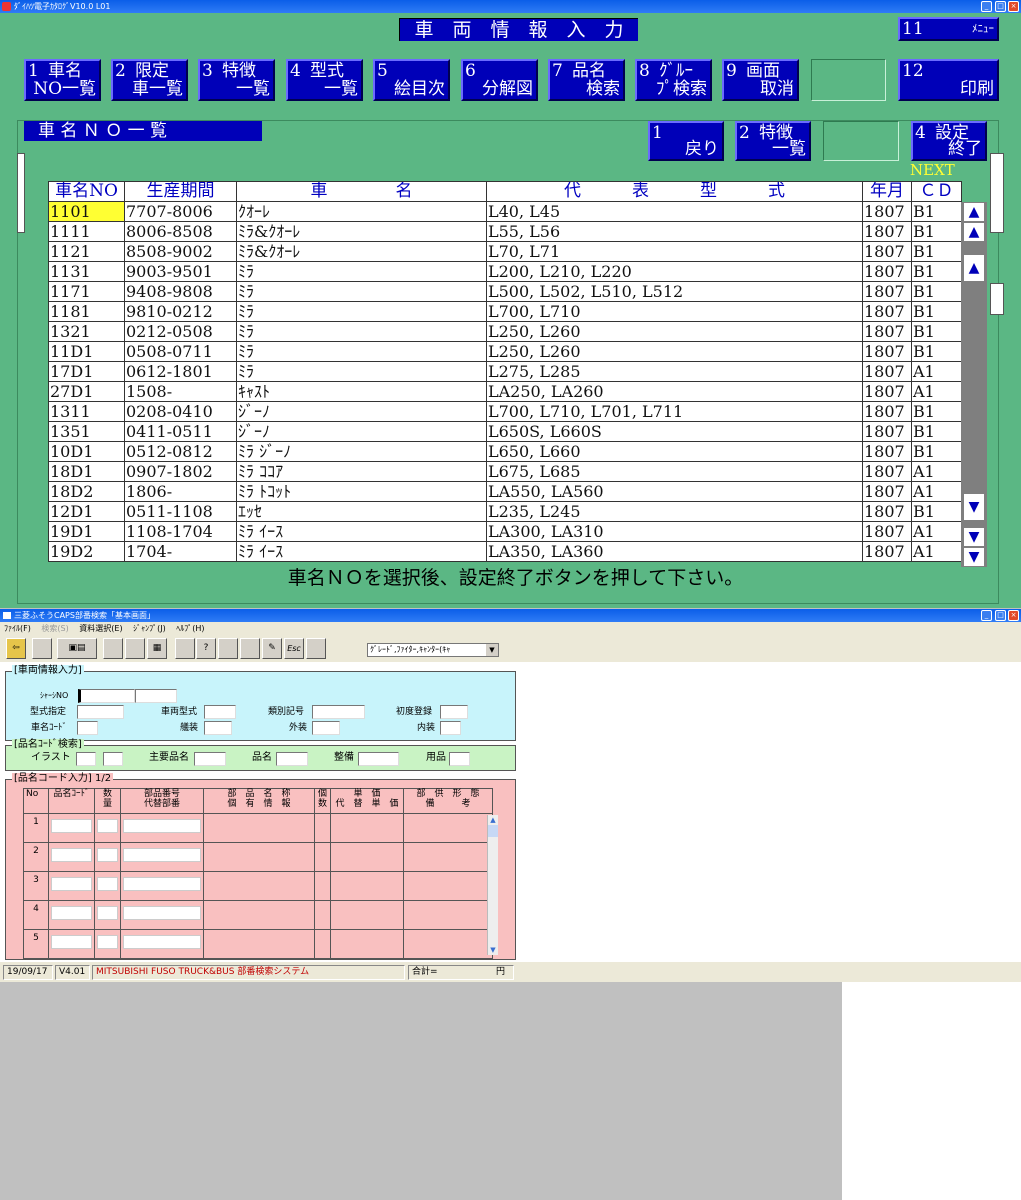  Describe the element at coordinates (180, 511) in the screenshot. I see `cell-period: 0511-1108` at that location.